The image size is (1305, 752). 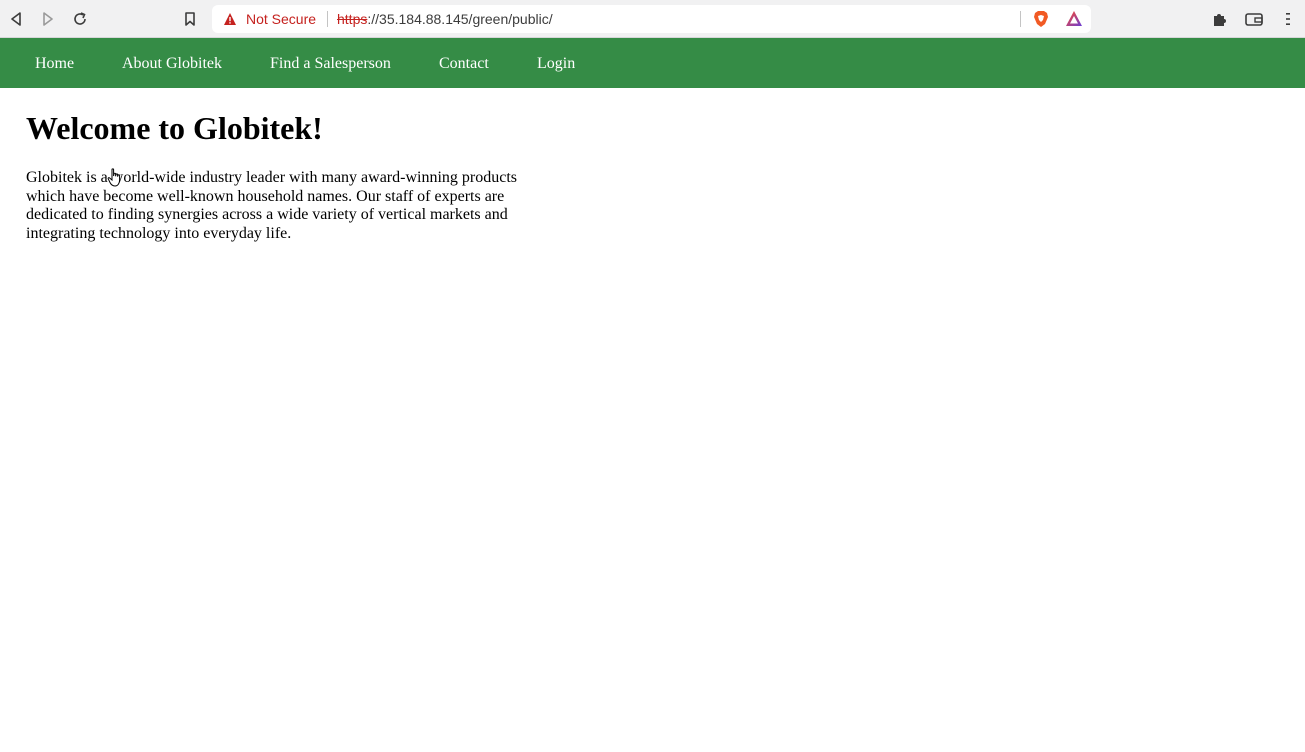 What do you see at coordinates (174, 128) in the screenshot?
I see `page-title: Welcome to Globitek!` at bounding box center [174, 128].